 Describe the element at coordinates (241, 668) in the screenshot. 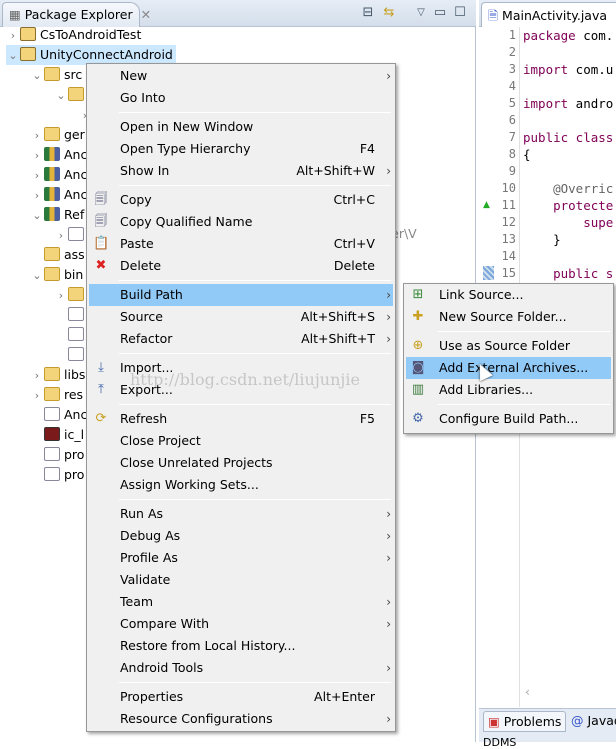

I see `menu-item-android-tools: Android Tools ›` at that location.